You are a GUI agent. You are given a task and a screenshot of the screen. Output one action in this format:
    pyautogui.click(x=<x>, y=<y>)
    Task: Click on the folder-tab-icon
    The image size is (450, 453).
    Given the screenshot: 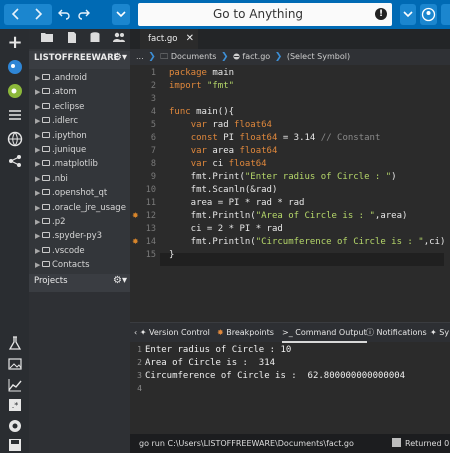 What is the action you would take?
    pyautogui.click(x=47, y=39)
    